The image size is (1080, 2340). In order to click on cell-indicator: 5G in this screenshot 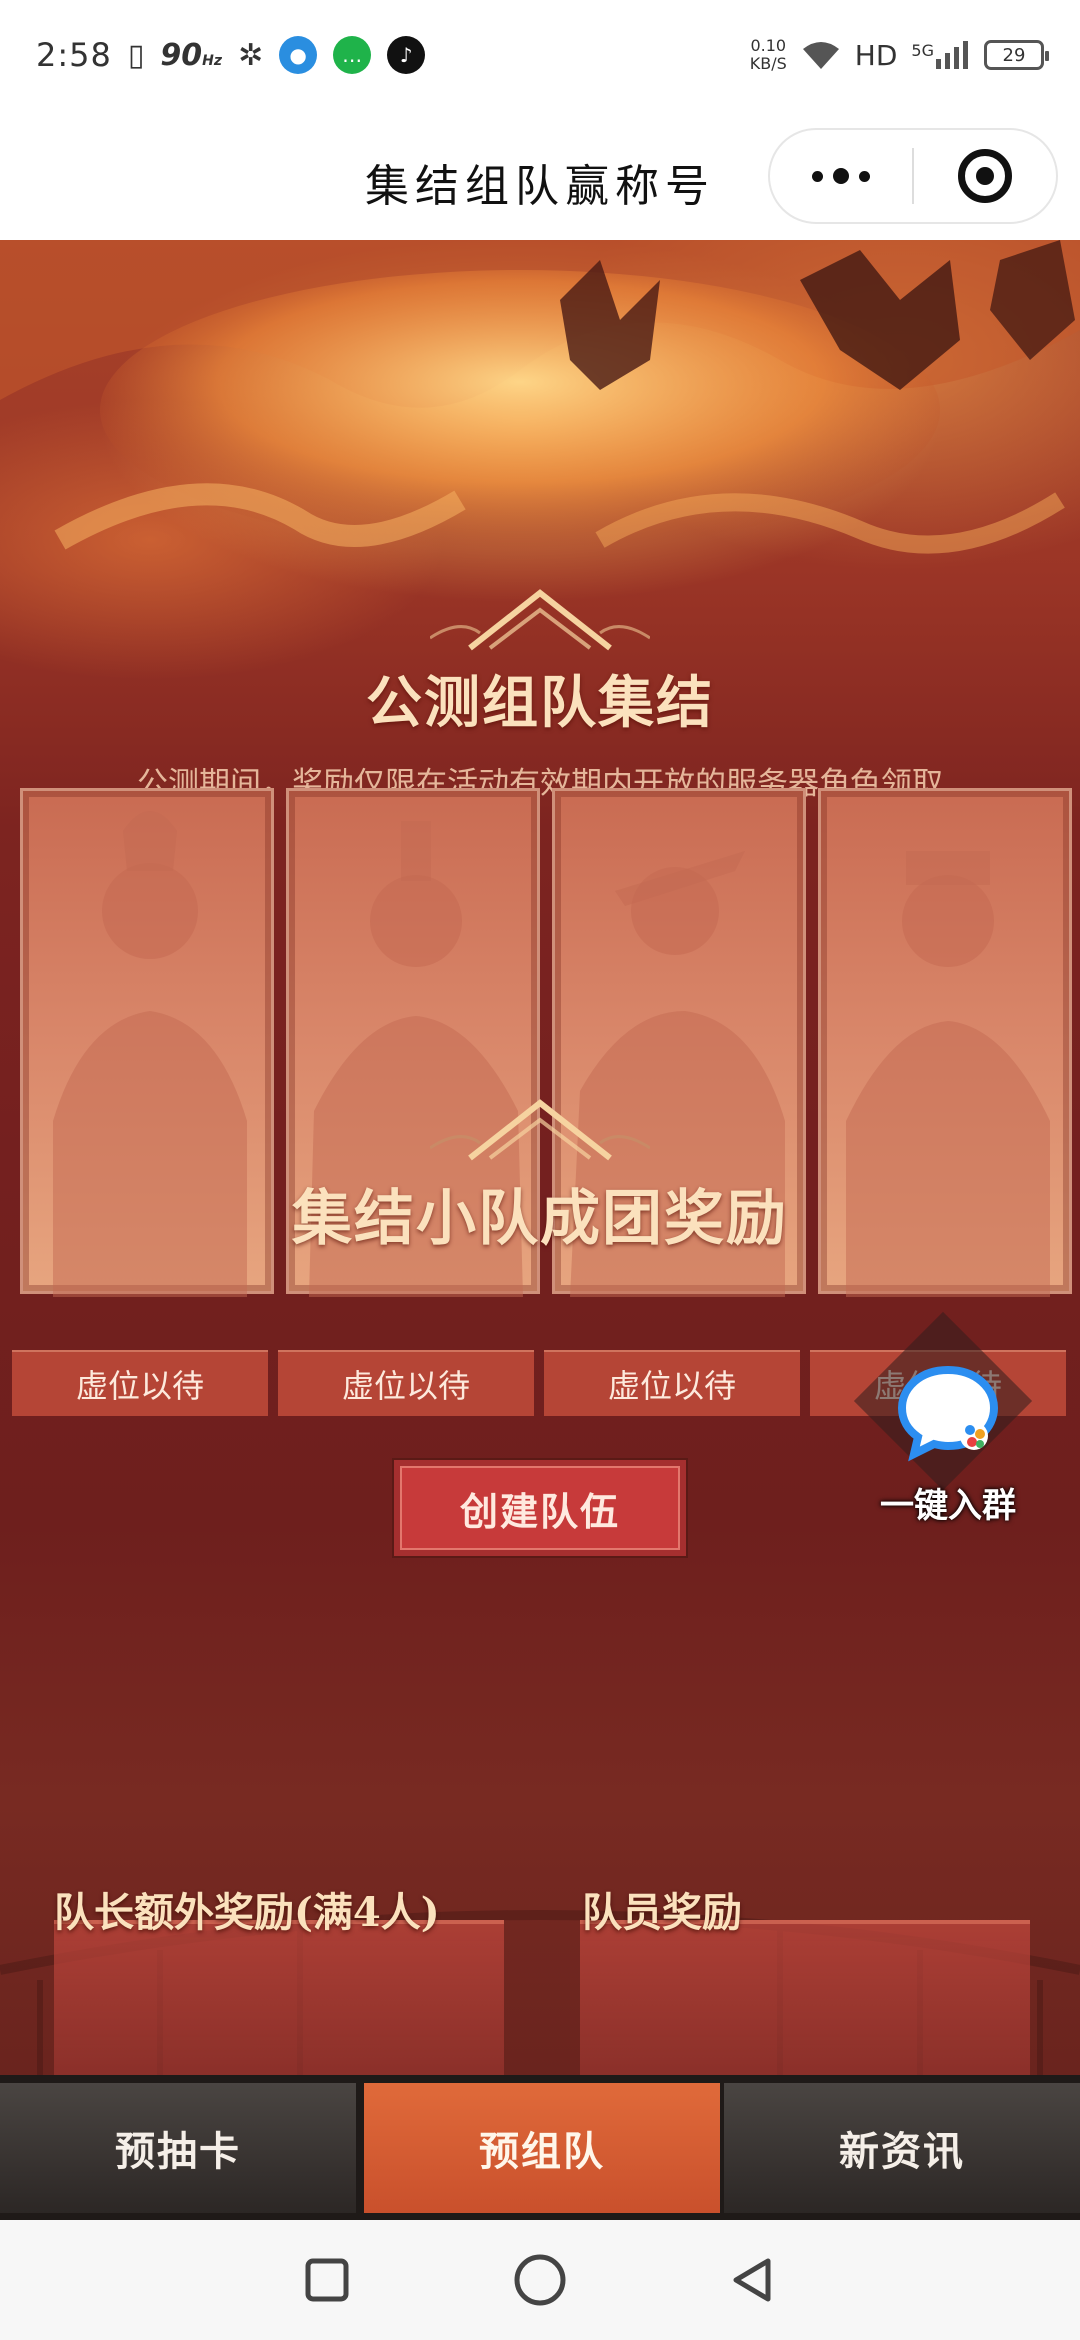, I will do `click(940, 55)`.